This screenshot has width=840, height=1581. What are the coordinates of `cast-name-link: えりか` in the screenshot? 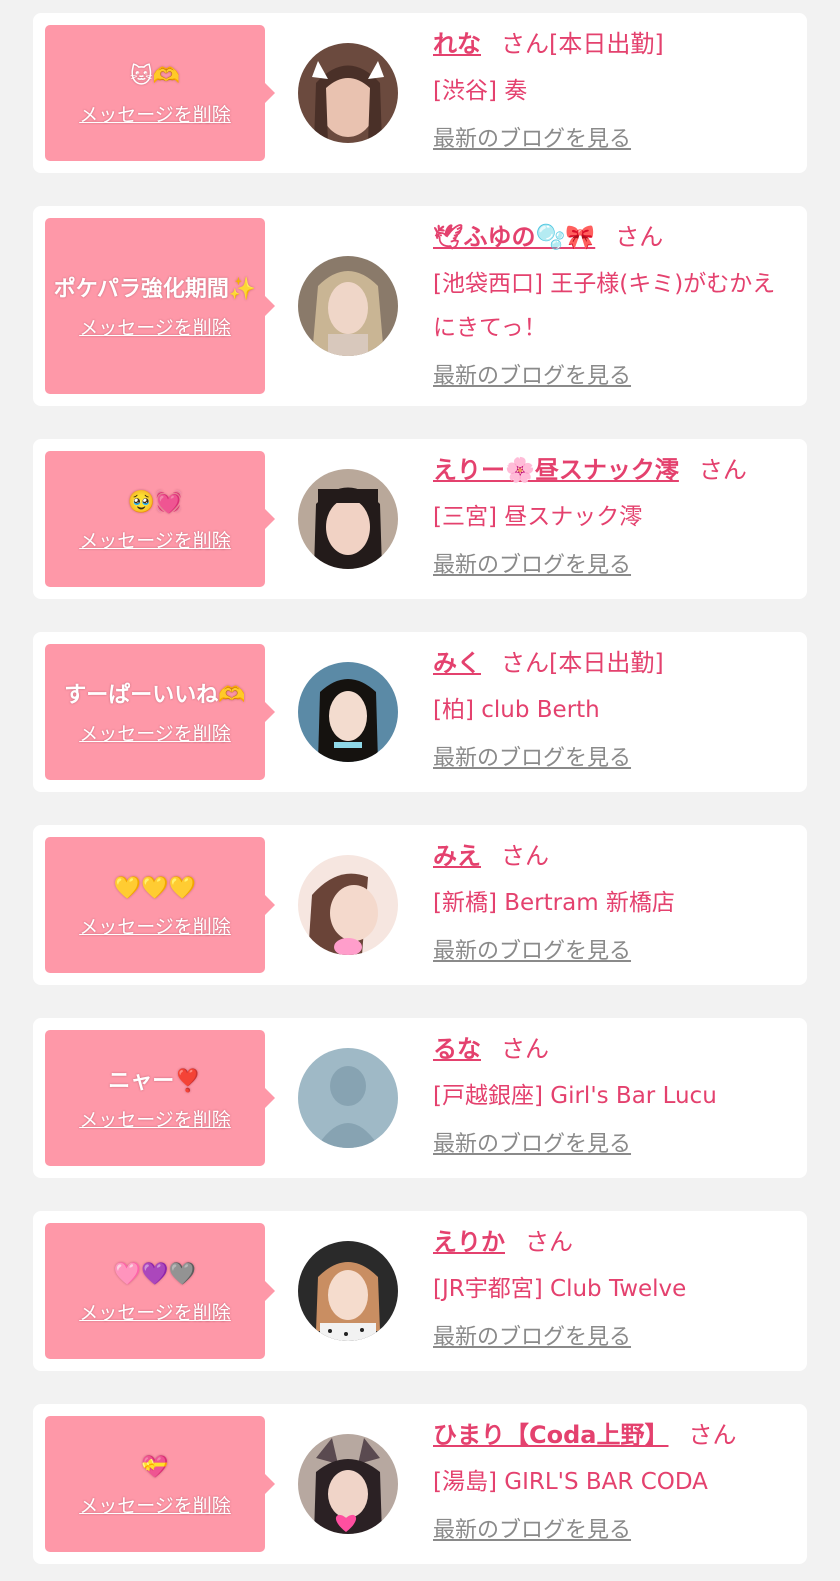 It's located at (469, 1242).